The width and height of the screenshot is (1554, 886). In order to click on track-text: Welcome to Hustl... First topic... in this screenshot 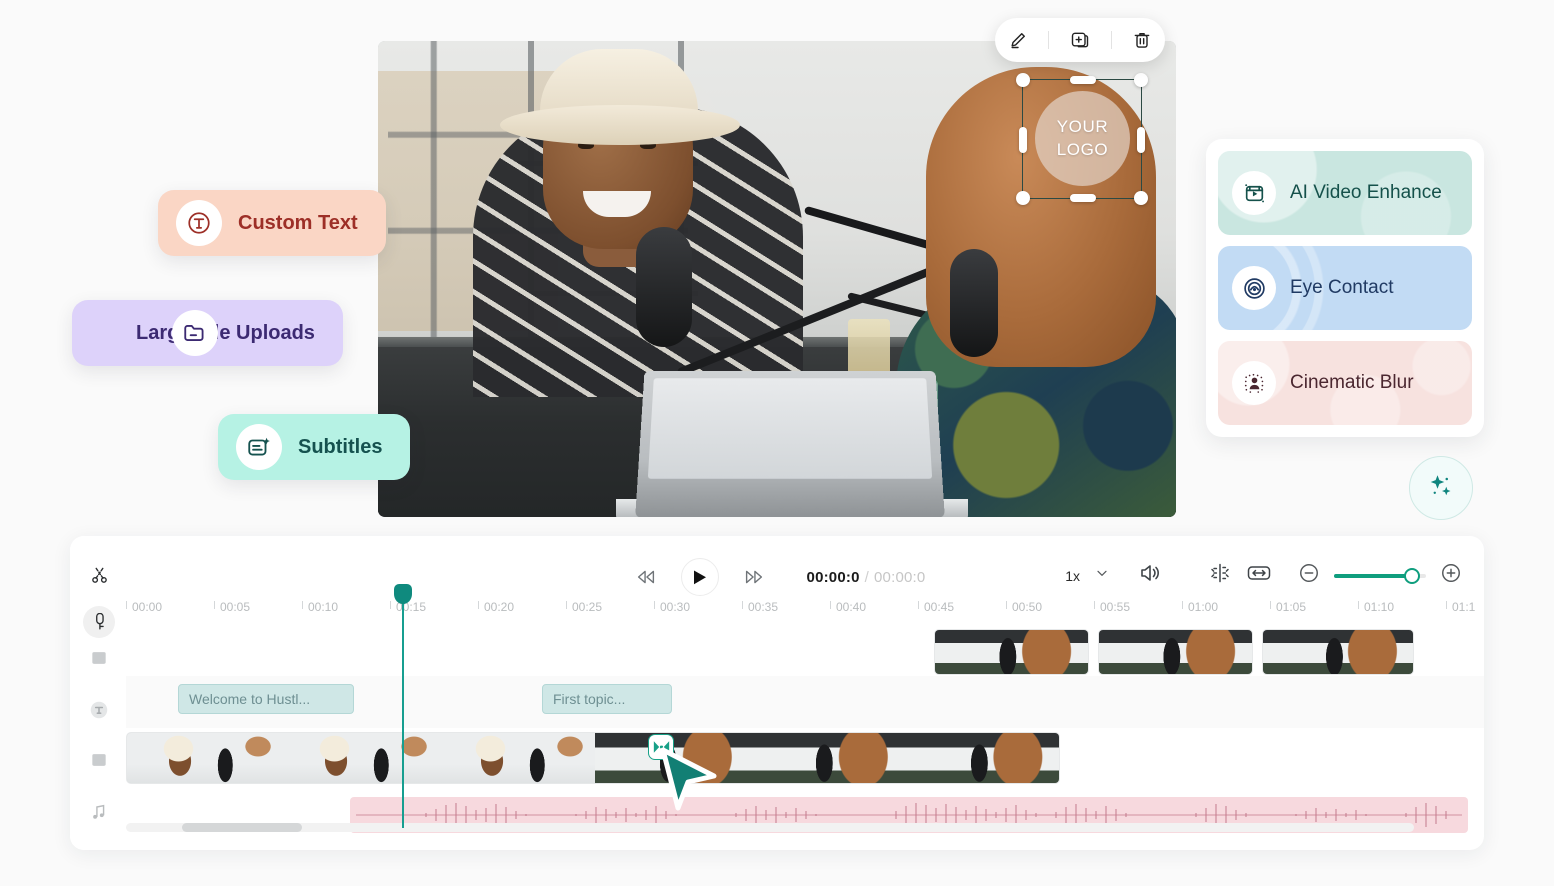, I will do `click(805, 702)`.